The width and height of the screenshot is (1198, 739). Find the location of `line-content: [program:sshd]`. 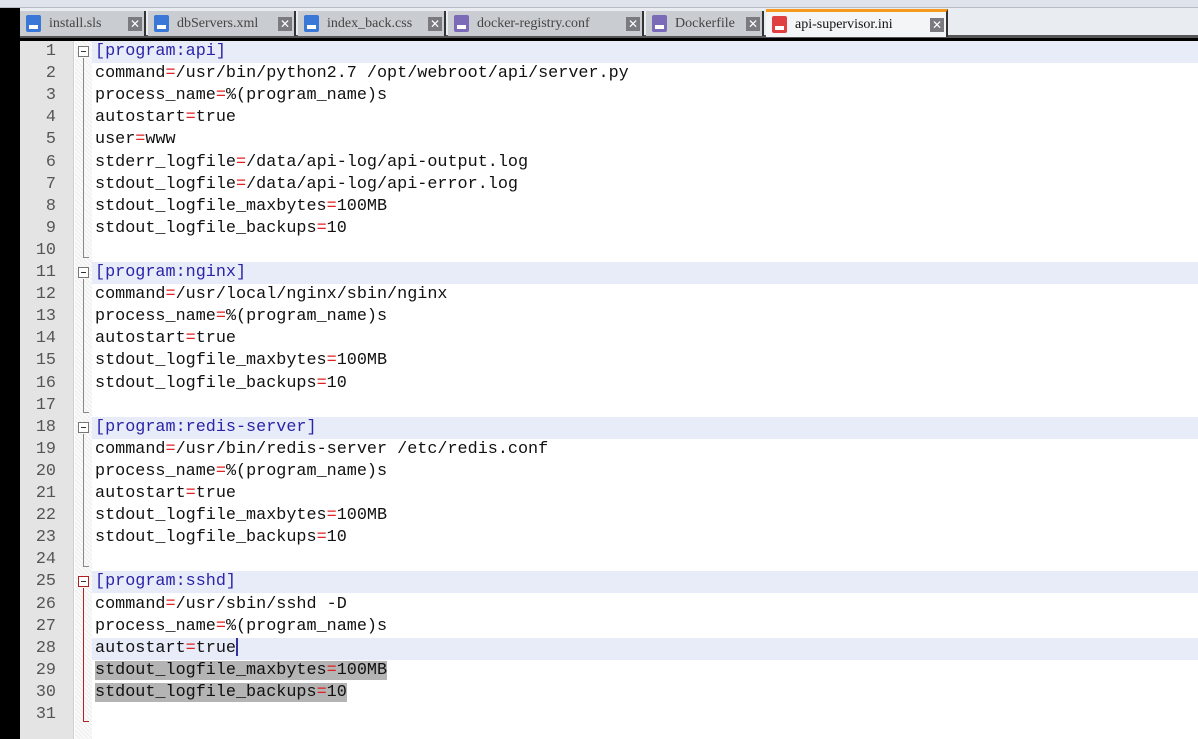

line-content: [program:sshd] is located at coordinates (645, 582).